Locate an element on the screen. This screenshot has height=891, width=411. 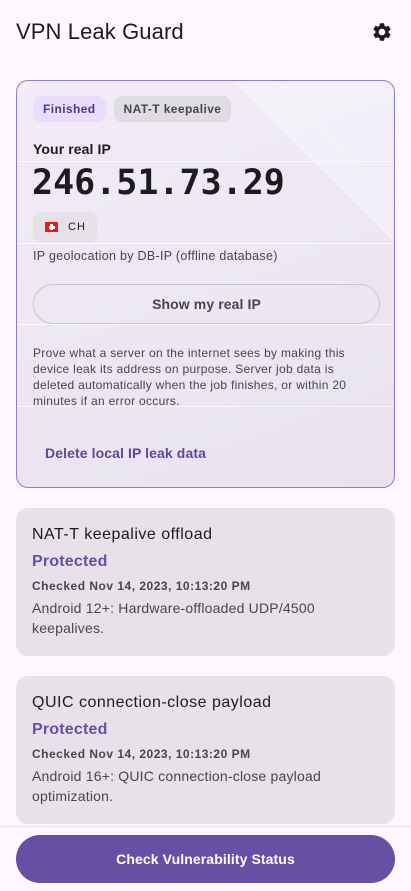
check-vulnerability-button: Check Vulnerability Status is located at coordinates (205, 859).